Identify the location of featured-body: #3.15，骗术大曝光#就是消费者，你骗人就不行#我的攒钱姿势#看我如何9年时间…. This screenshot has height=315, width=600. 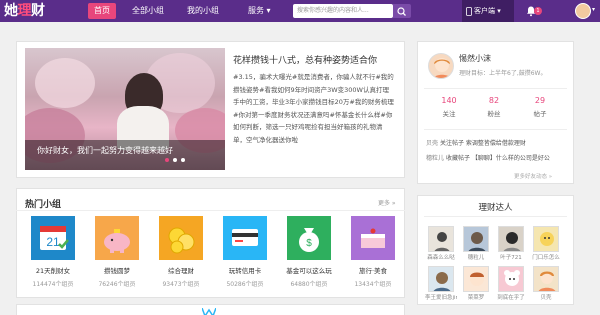
(314, 121).